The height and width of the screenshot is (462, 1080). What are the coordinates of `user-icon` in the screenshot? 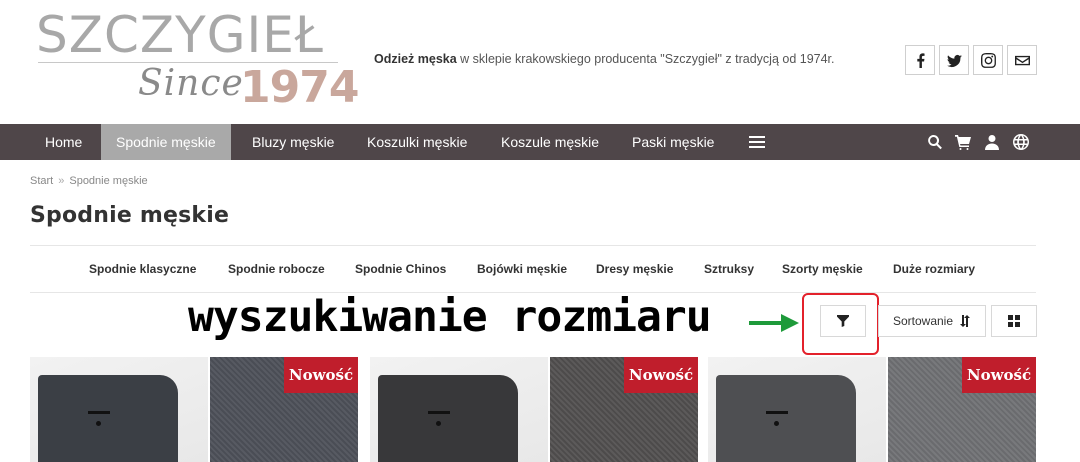 It's located at (992, 142).